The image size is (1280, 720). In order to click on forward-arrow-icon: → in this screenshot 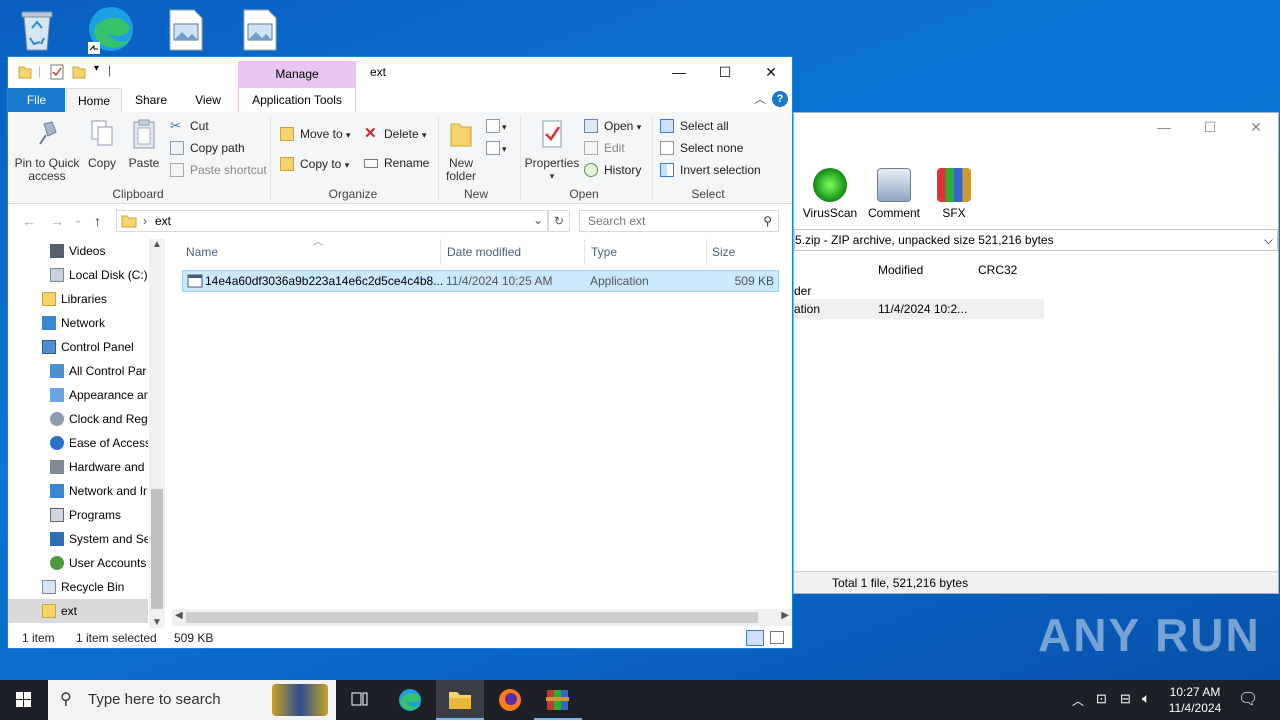, I will do `click(57, 221)`.